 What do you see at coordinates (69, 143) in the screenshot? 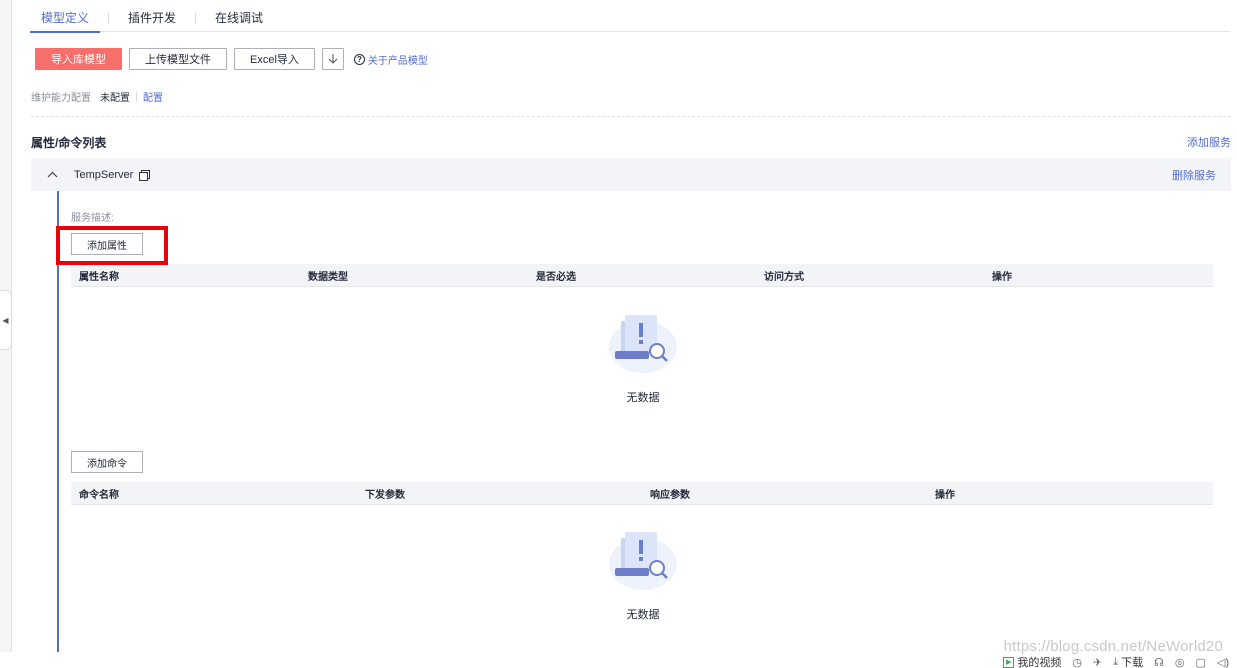
I see `section-title: 属性/命令列表` at bounding box center [69, 143].